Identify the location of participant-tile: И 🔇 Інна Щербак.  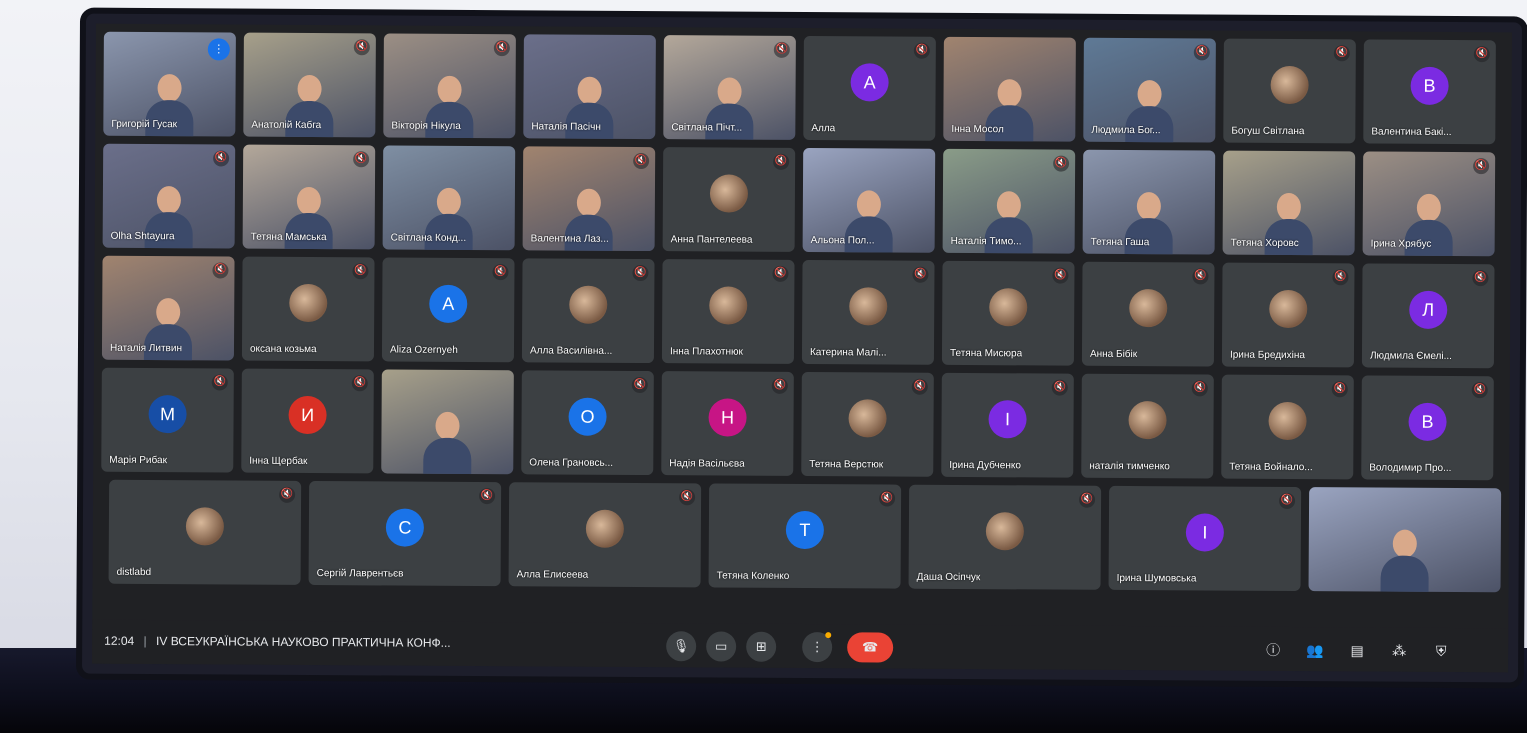
(307, 421).